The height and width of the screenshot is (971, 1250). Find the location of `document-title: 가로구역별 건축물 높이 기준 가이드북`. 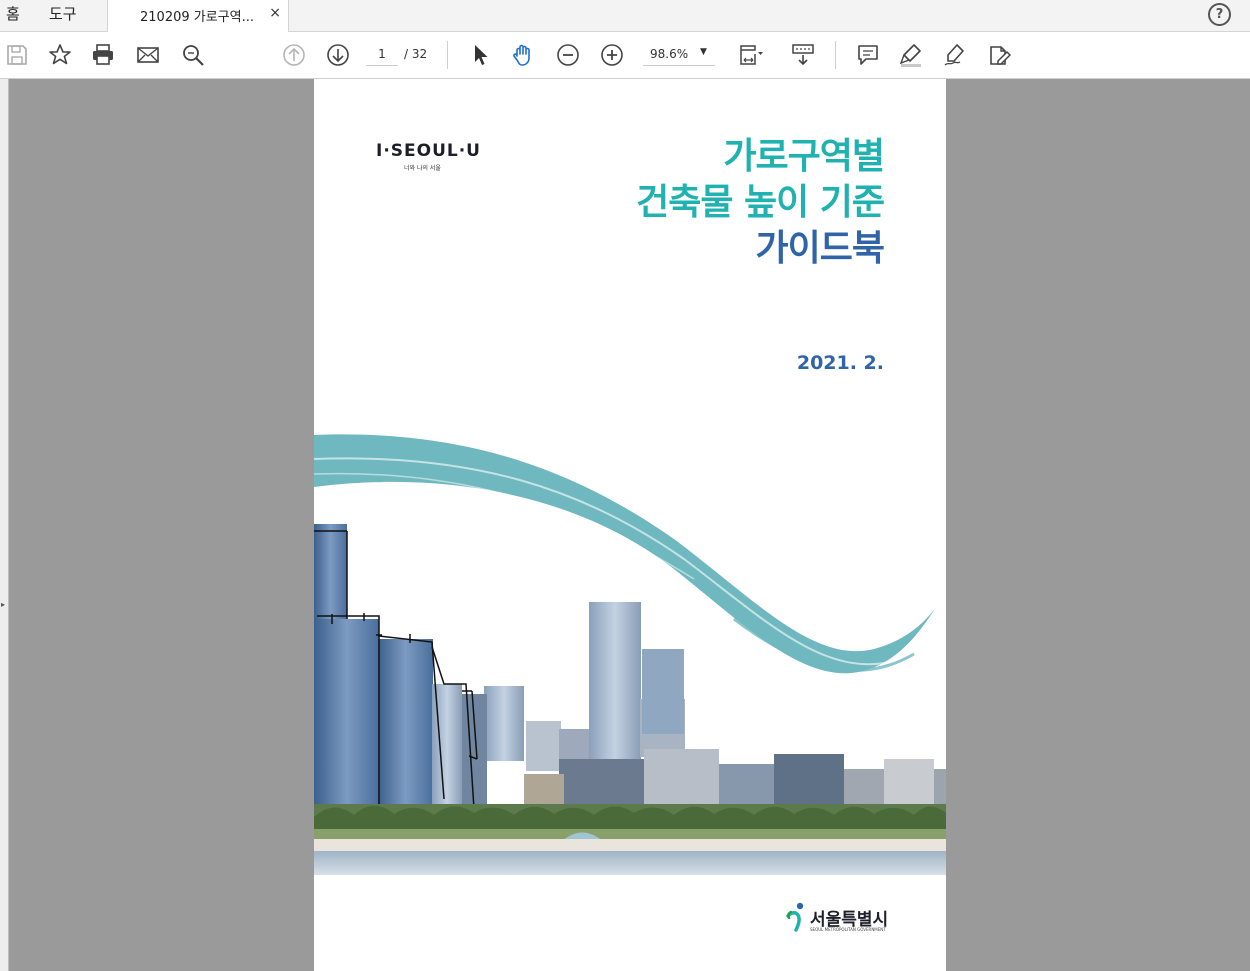

document-title: 가로구역별 건축물 높이 기준 가이드북 is located at coordinates (760, 203).